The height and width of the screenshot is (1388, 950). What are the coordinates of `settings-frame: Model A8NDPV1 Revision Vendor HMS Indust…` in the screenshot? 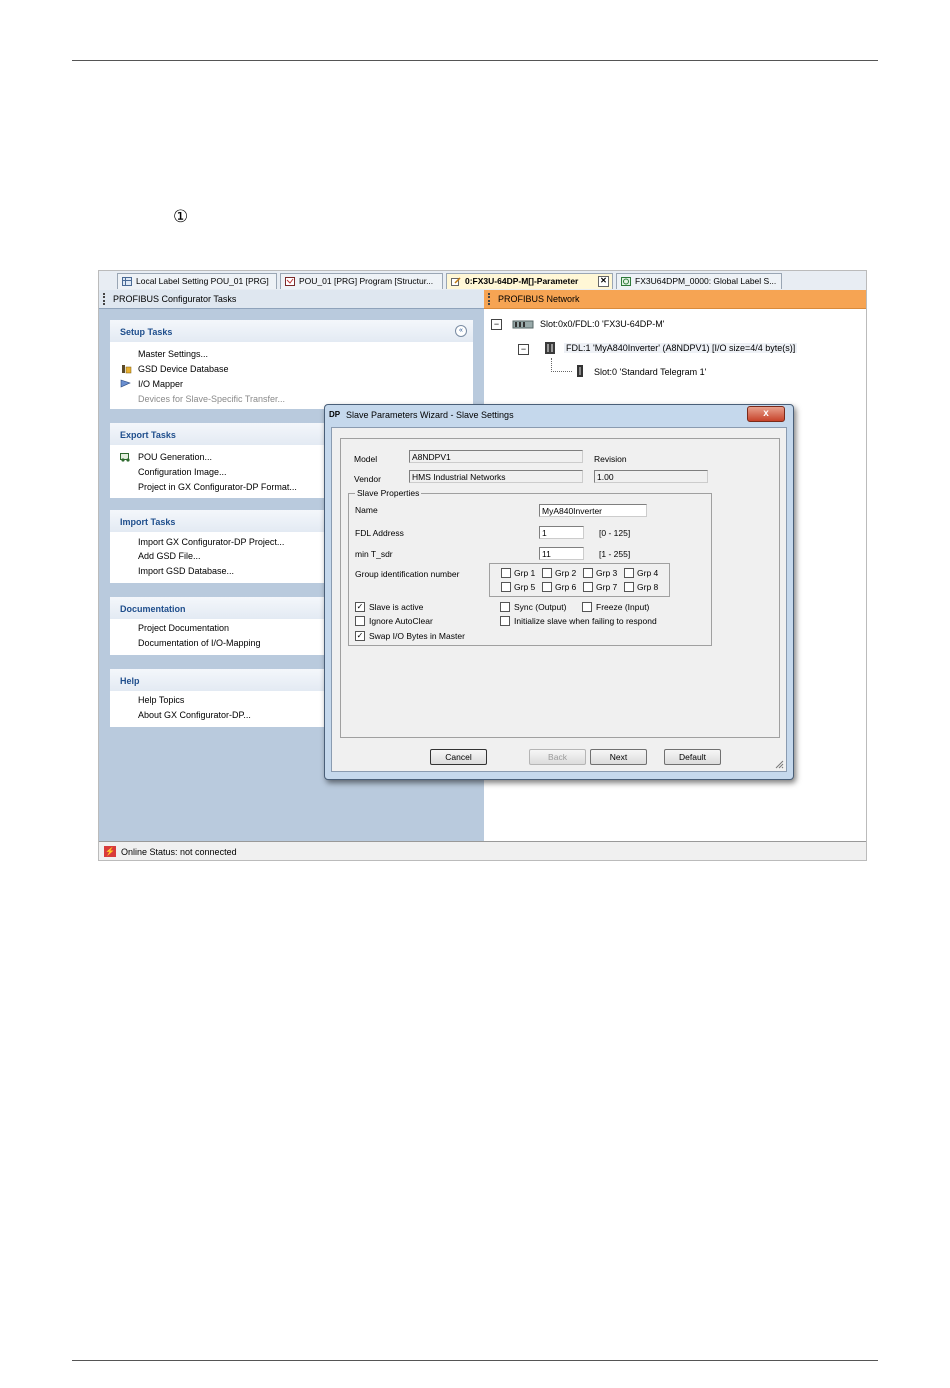 It's located at (560, 588).